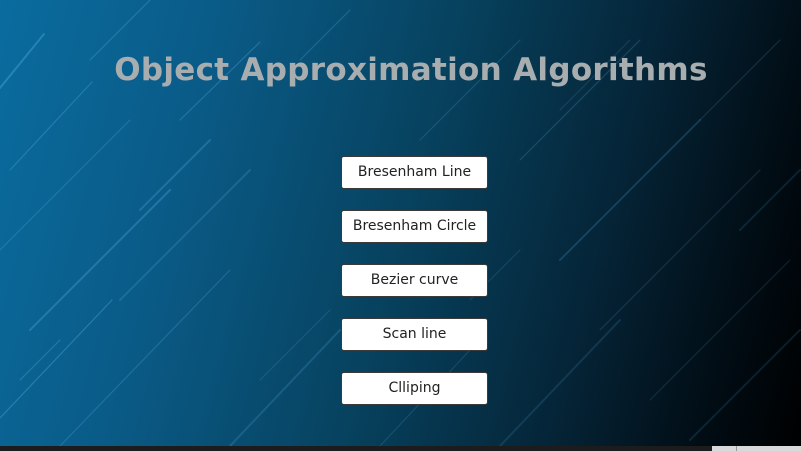  Describe the element at coordinates (414, 226) in the screenshot. I see `bresenham-circle-button: Bresenham Circle` at that location.